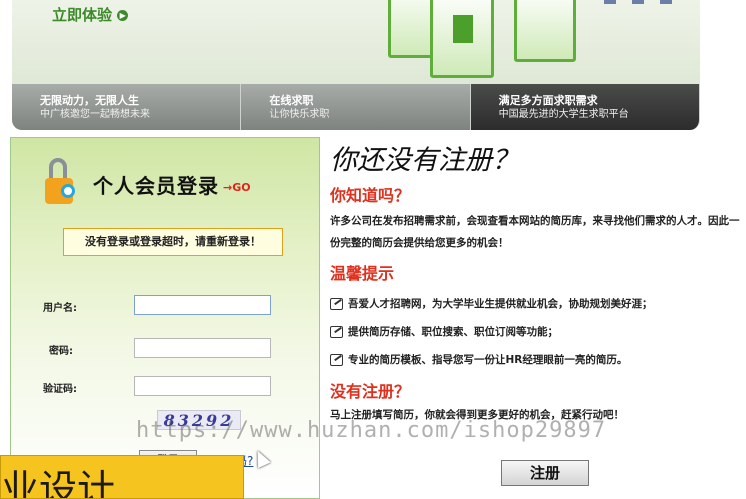 This screenshot has height=499, width=746. Describe the element at coordinates (261, 458) in the screenshot. I see `mouse-cursor-icon` at that location.